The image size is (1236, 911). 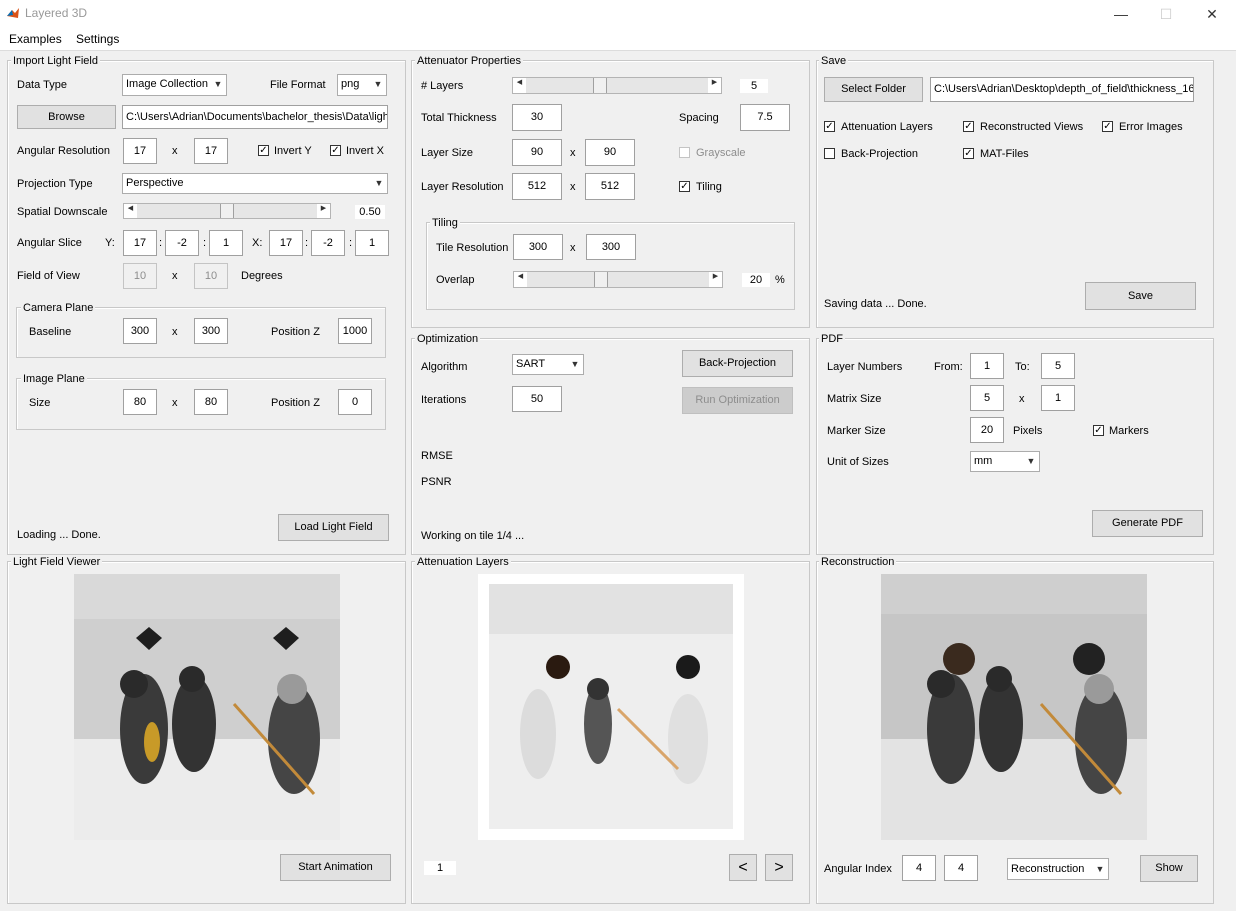 What do you see at coordinates (829, 153) in the screenshot?
I see `back-projection-checkbox` at bounding box center [829, 153].